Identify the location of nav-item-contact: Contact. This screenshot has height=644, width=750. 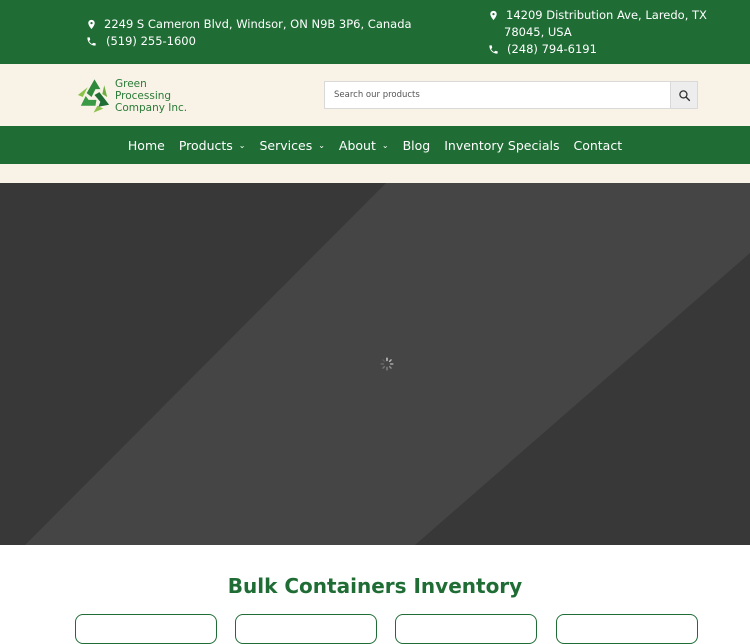
(597, 145).